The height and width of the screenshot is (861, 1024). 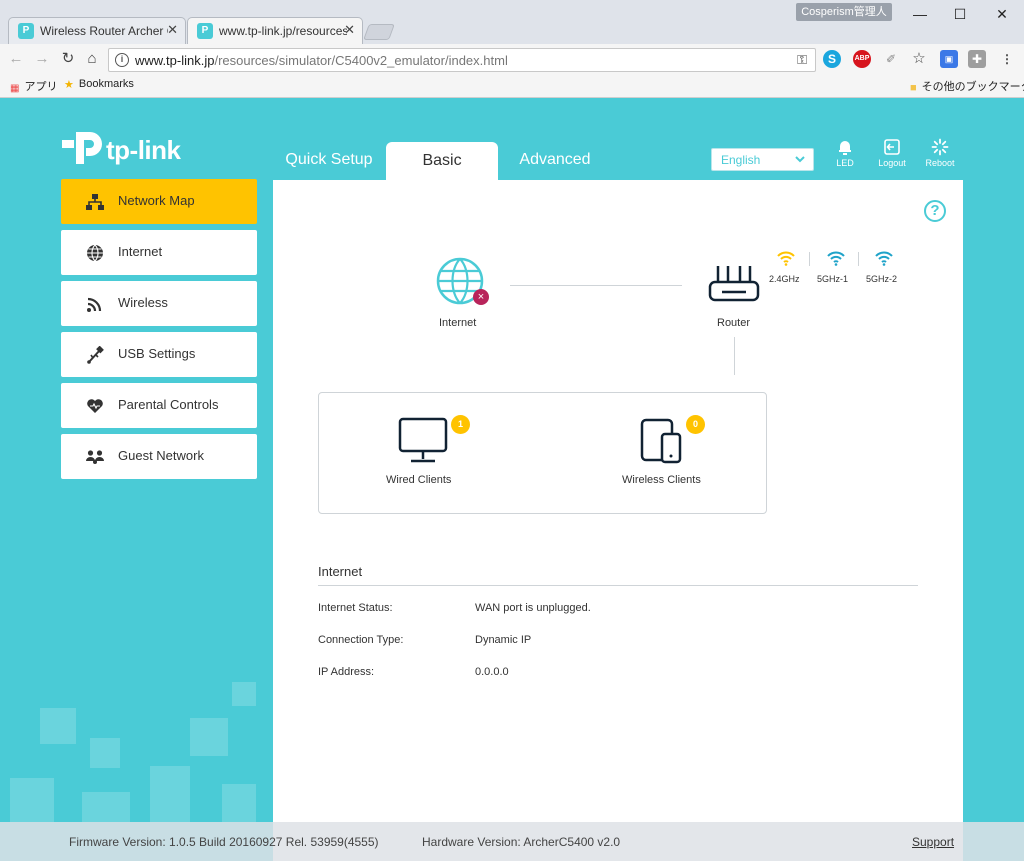 I want to click on wireless-clients-label: Wireless Clients, so click(x=661, y=480).